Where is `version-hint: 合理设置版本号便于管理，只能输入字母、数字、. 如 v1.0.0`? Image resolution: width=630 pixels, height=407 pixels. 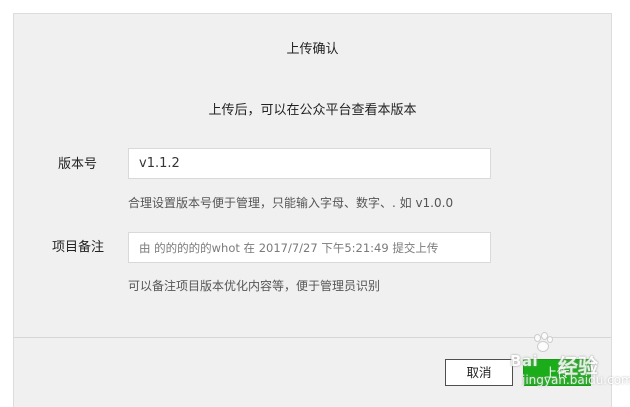 version-hint: 合理设置版本号便于管理，只能输入字母、数字、. 如 v1.0.0 is located at coordinates (291, 203).